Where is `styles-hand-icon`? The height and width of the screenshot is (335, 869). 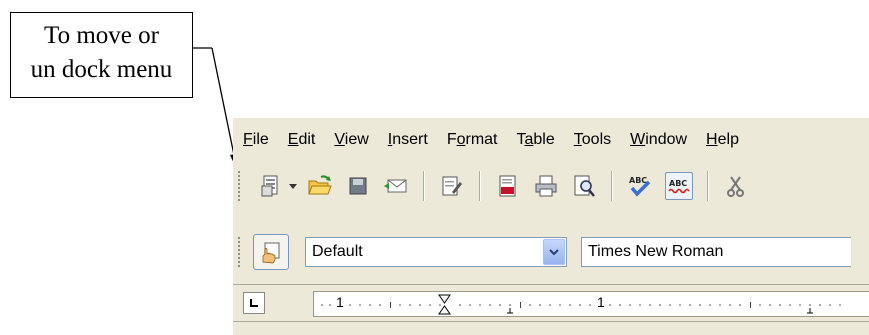
styles-hand-icon is located at coordinates (271, 253).